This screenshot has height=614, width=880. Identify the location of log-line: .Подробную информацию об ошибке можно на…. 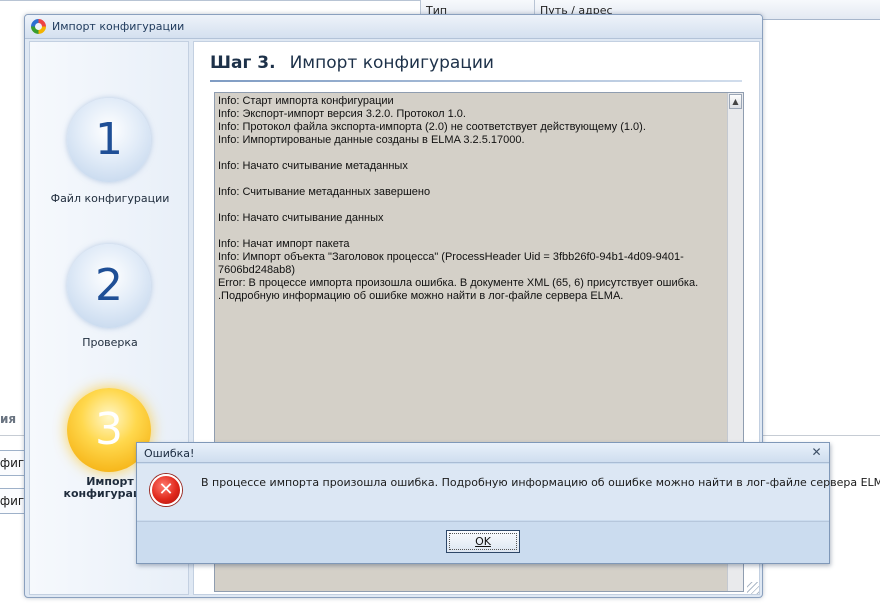
(421, 296).